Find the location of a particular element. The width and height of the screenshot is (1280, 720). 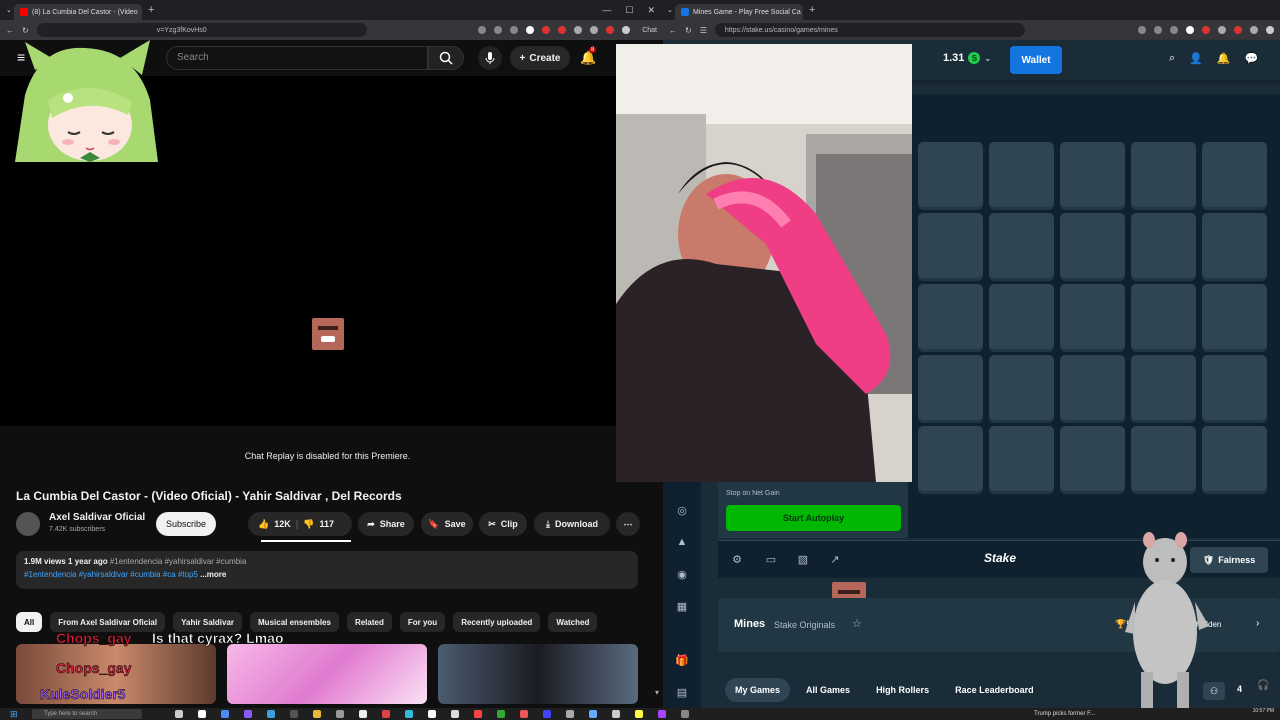

game-subtitle: Stake Originals is located at coordinates (804, 625).